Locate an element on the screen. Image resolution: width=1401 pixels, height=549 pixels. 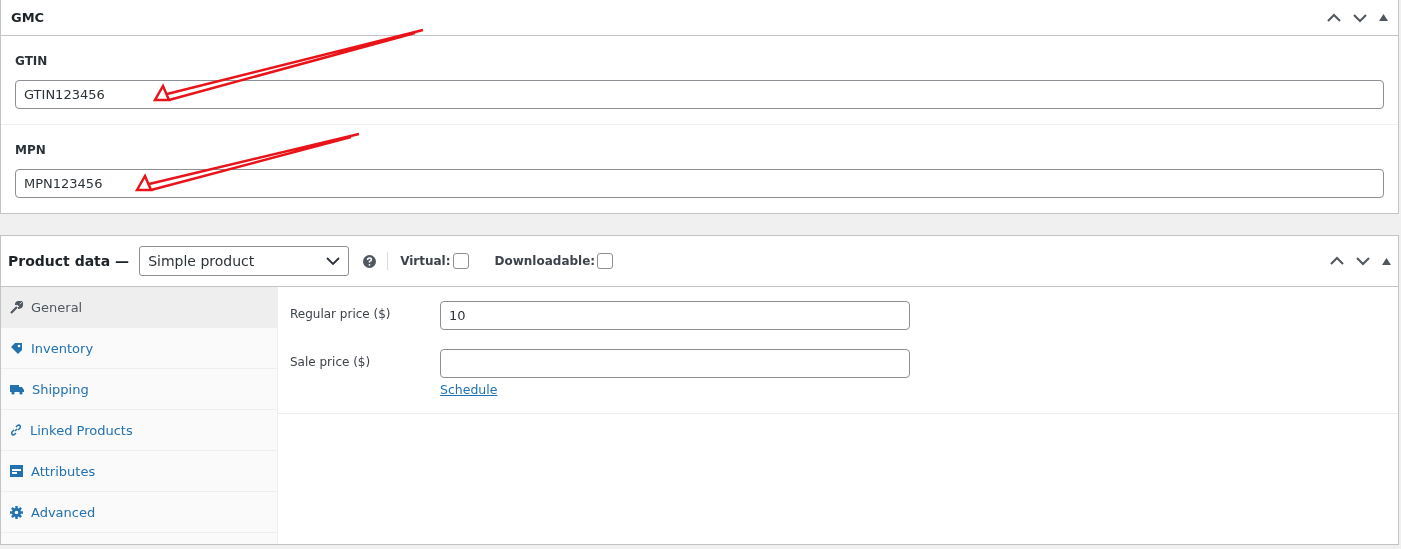
gear-icon is located at coordinates (16, 512).